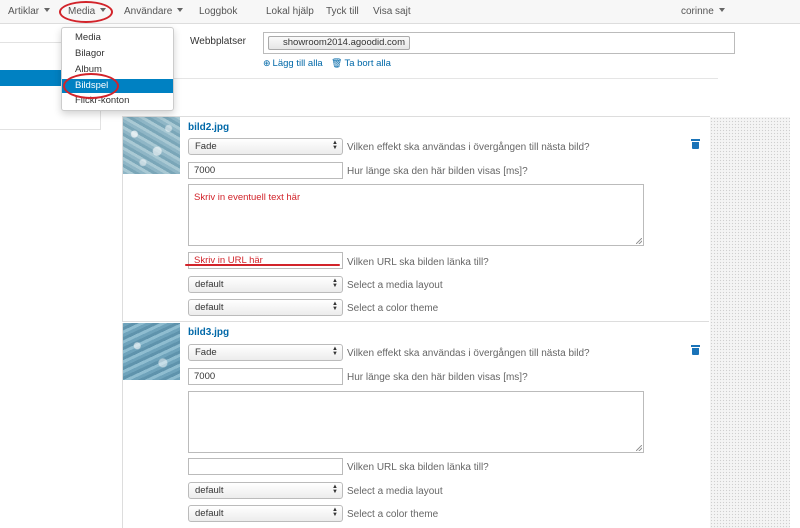  Describe the element at coordinates (265, 466) in the screenshot. I see `url-input` at that location.